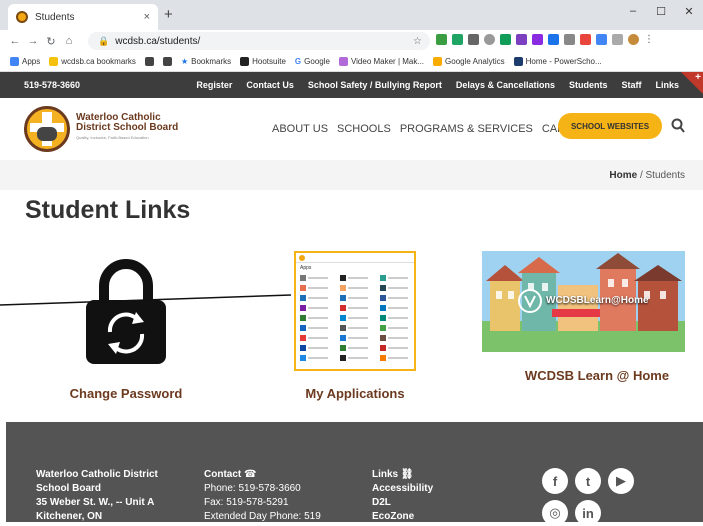 This screenshot has height=526, width=703. Describe the element at coordinates (545, 39) in the screenshot. I see `extensions-area: ⋮` at that location.